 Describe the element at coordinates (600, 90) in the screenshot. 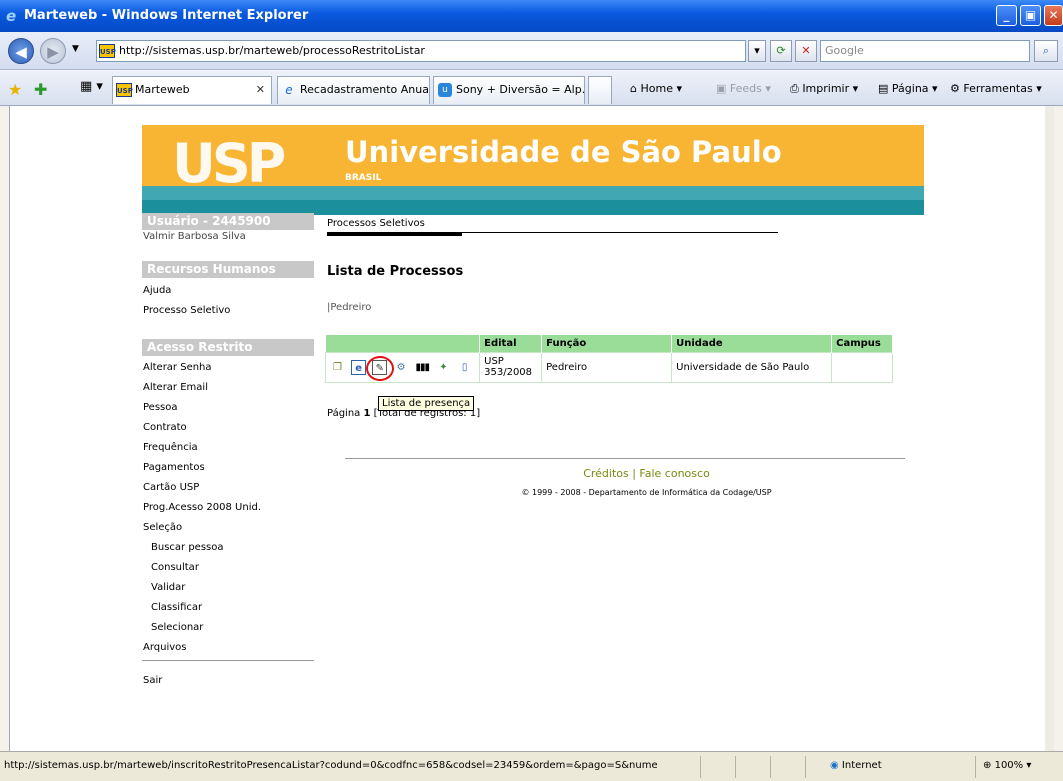

I see `new-tab-button` at that location.